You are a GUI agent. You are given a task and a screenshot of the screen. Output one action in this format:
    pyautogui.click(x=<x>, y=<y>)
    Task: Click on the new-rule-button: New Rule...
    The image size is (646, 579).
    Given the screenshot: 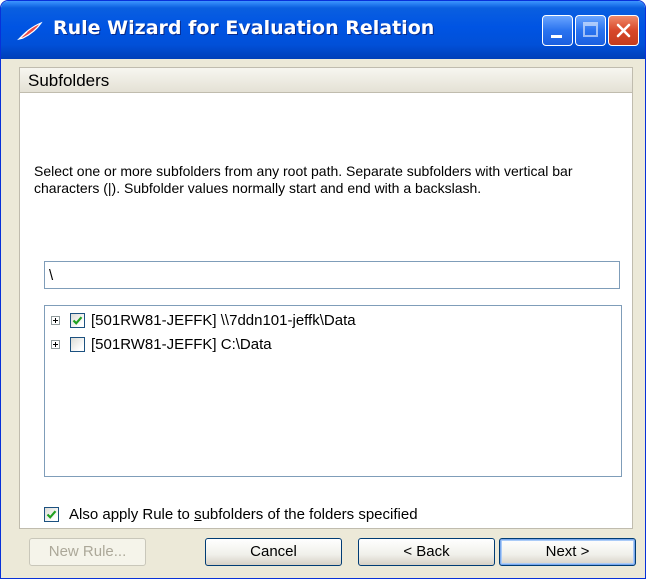 What is the action you would take?
    pyautogui.click(x=87, y=552)
    